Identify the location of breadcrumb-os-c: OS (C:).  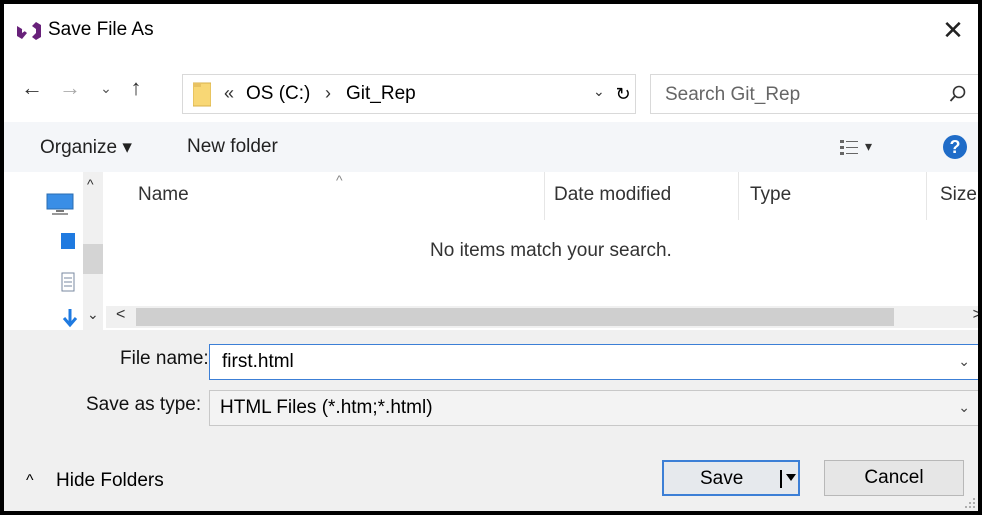
(278, 94).